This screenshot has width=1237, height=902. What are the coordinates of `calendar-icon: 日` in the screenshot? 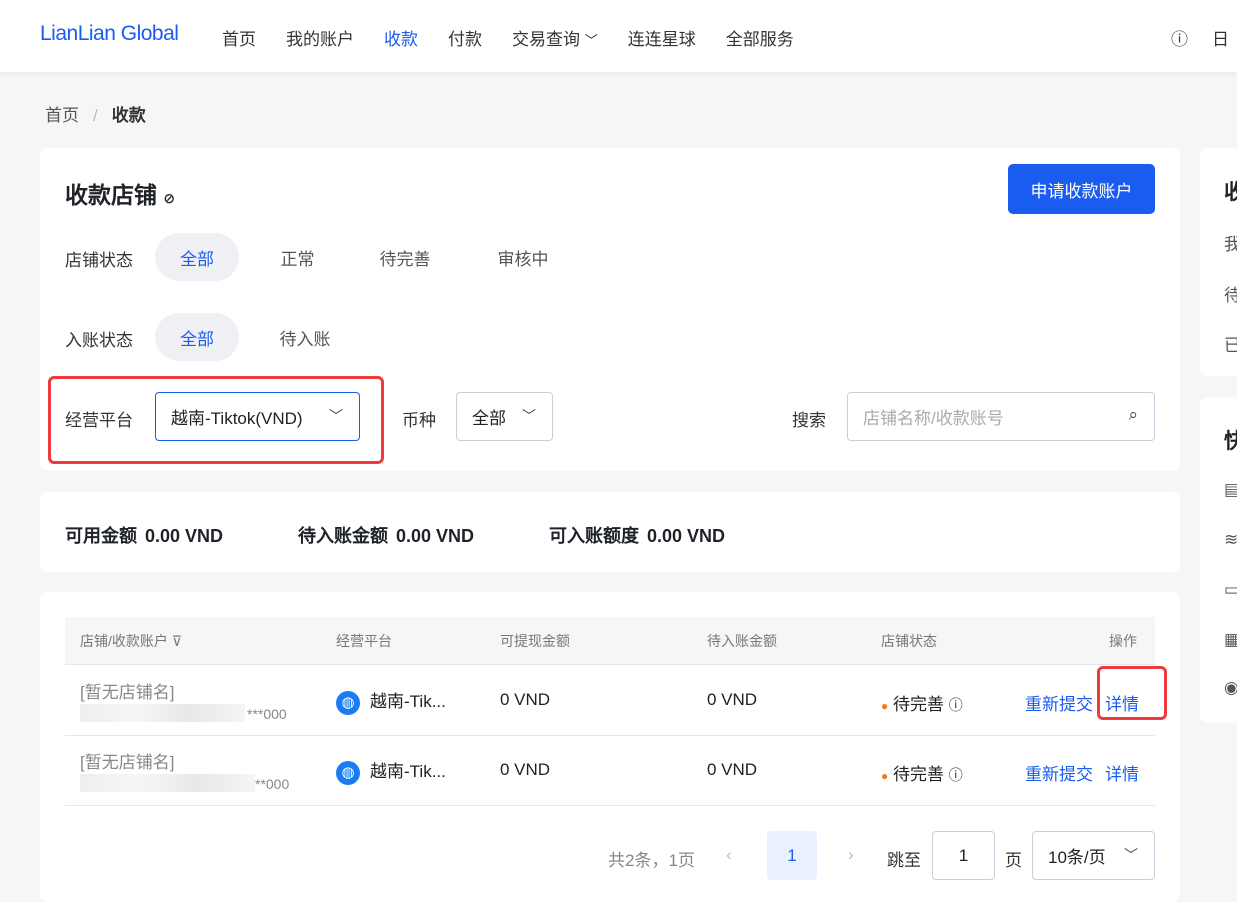 It's located at (1220, 37).